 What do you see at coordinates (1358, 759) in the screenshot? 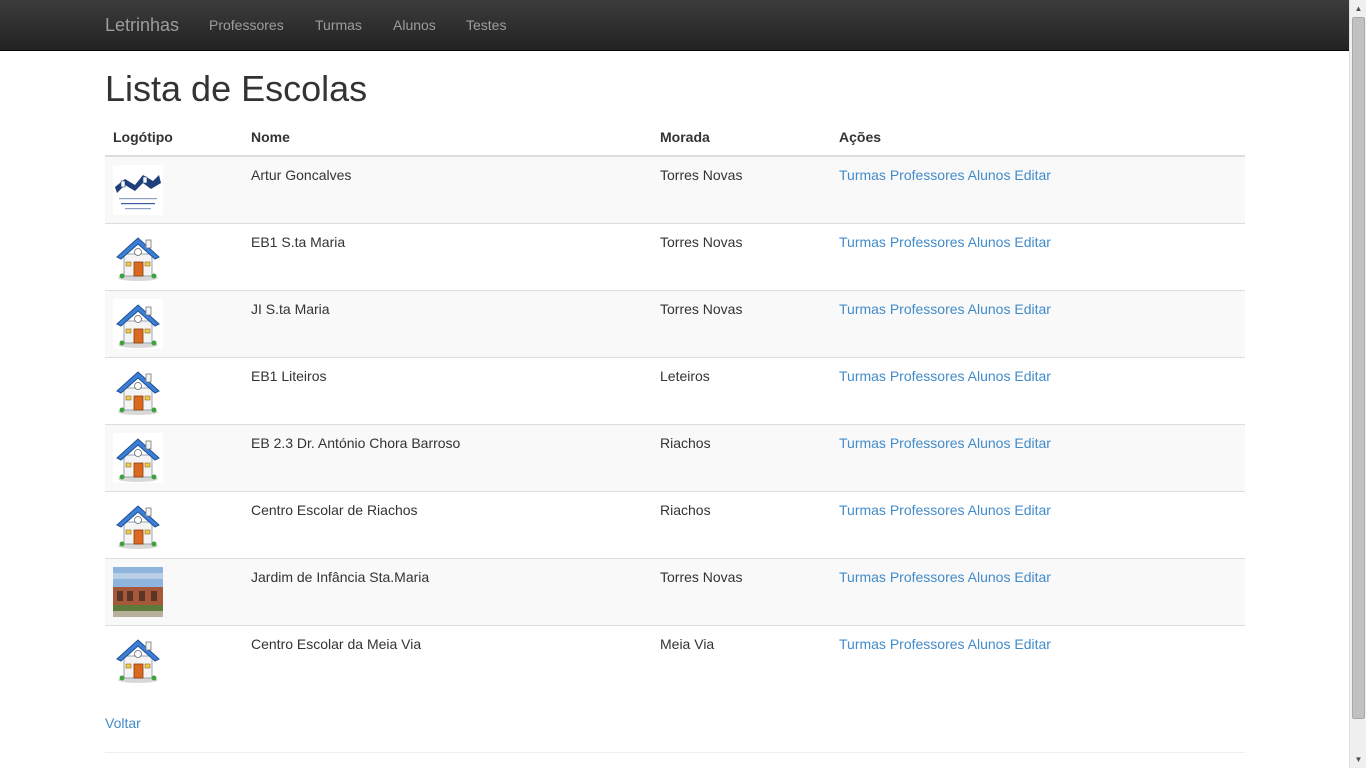
I see `scroll-down-arrow-icon: ▼` at bounding box center [1358, 759].